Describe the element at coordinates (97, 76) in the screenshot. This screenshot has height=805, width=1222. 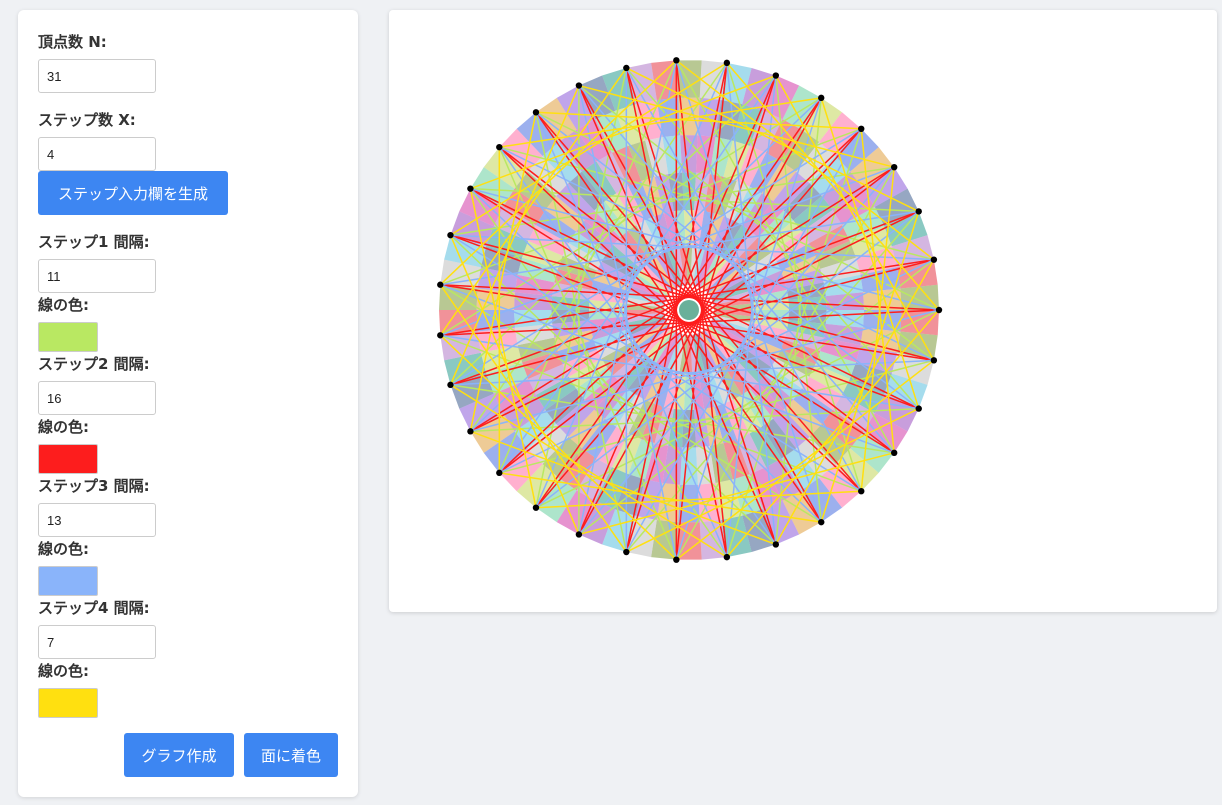
I see `vertex-count-input` at that location.